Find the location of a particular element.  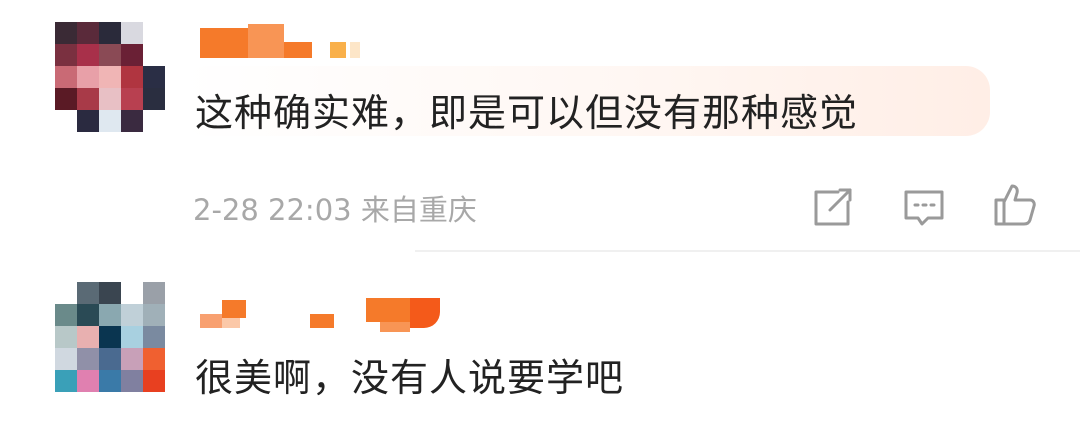

comment-text: 这种确实难，即是可以但没有那种感觉 is located at coordinates (527, 113).